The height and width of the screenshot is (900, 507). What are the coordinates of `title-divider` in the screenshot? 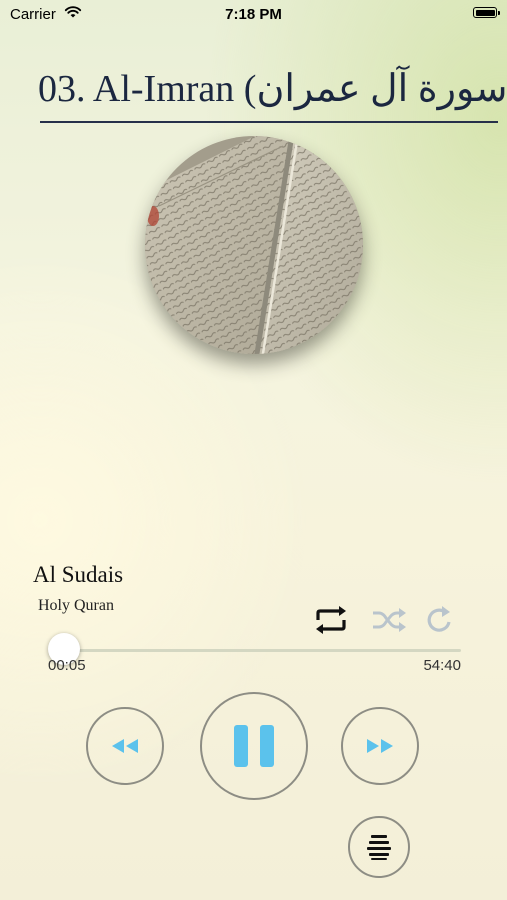 It's located at (269, 122).